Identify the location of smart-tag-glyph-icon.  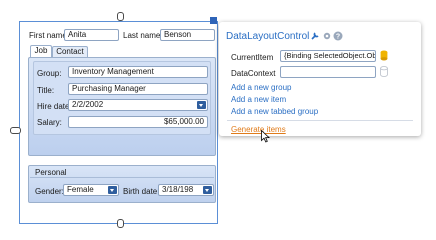
(213, 20).